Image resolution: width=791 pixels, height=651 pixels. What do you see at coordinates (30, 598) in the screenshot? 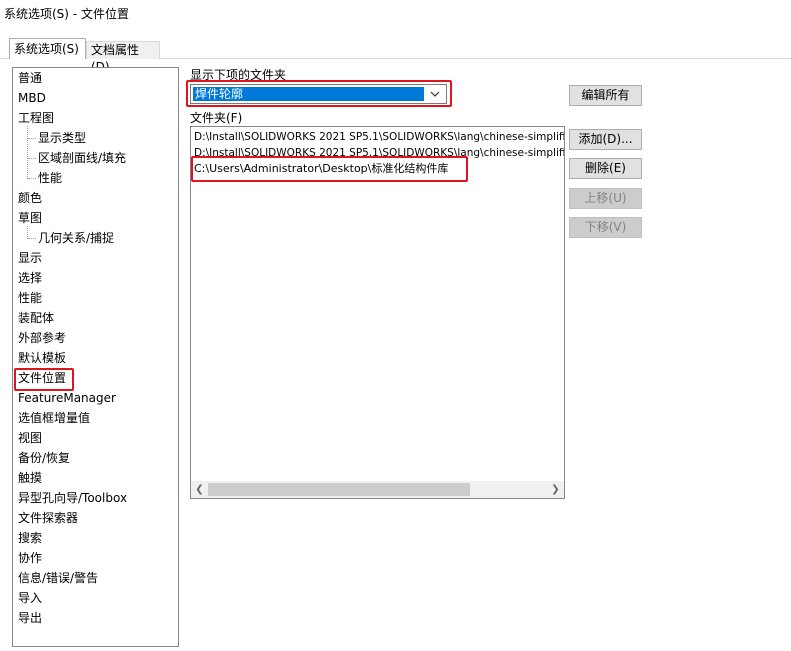
I see `tree-item-import: 导入` at bounding box center [30, 598].